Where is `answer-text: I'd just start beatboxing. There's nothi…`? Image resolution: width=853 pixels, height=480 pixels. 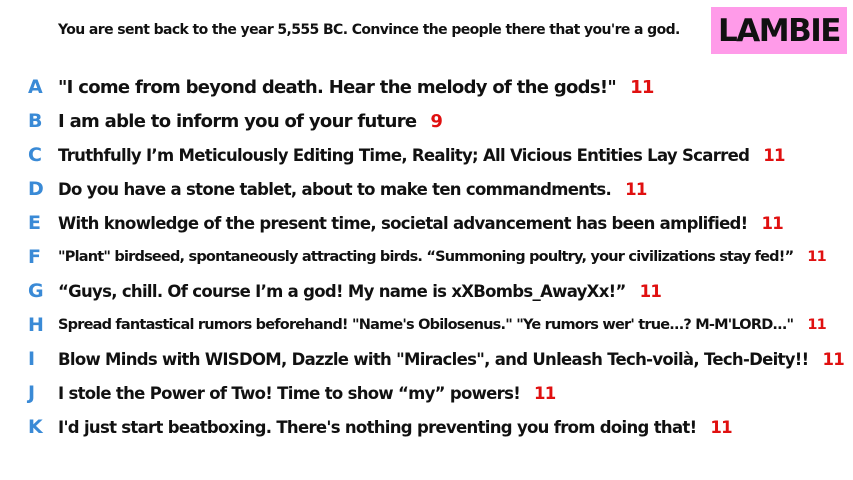 answer-text: I'd just start beatboxing. There's nothi… is located at coordinates (395, 427).